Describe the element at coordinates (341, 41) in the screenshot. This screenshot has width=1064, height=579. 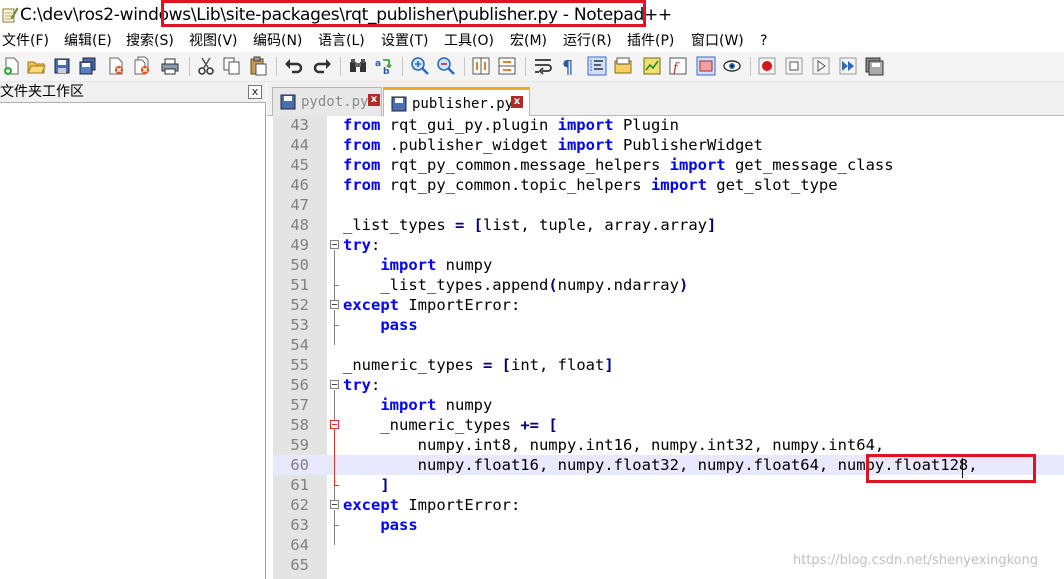
I see `menu-language: 语言(L)` at that location.